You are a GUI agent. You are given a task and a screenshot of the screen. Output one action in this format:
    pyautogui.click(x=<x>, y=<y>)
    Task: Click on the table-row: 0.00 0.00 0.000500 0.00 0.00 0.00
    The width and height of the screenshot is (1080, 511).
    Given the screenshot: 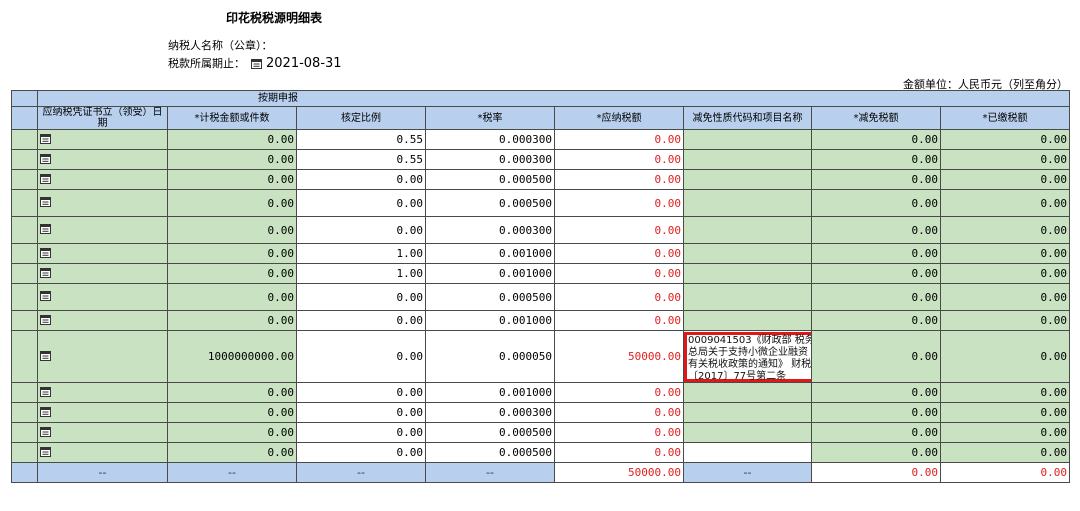 What is the action you would take?
    pyautogui.click(x=540, y=452)
    